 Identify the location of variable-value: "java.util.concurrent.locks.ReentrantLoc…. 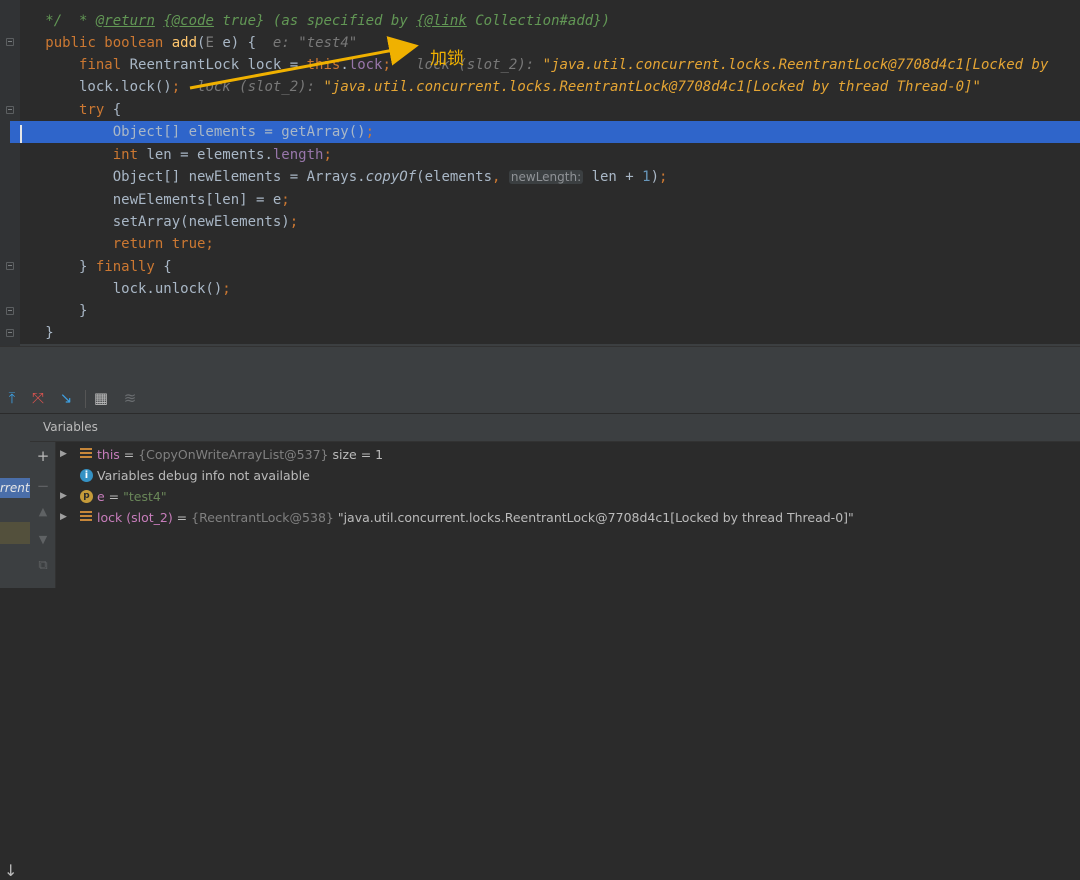
(595, 517).